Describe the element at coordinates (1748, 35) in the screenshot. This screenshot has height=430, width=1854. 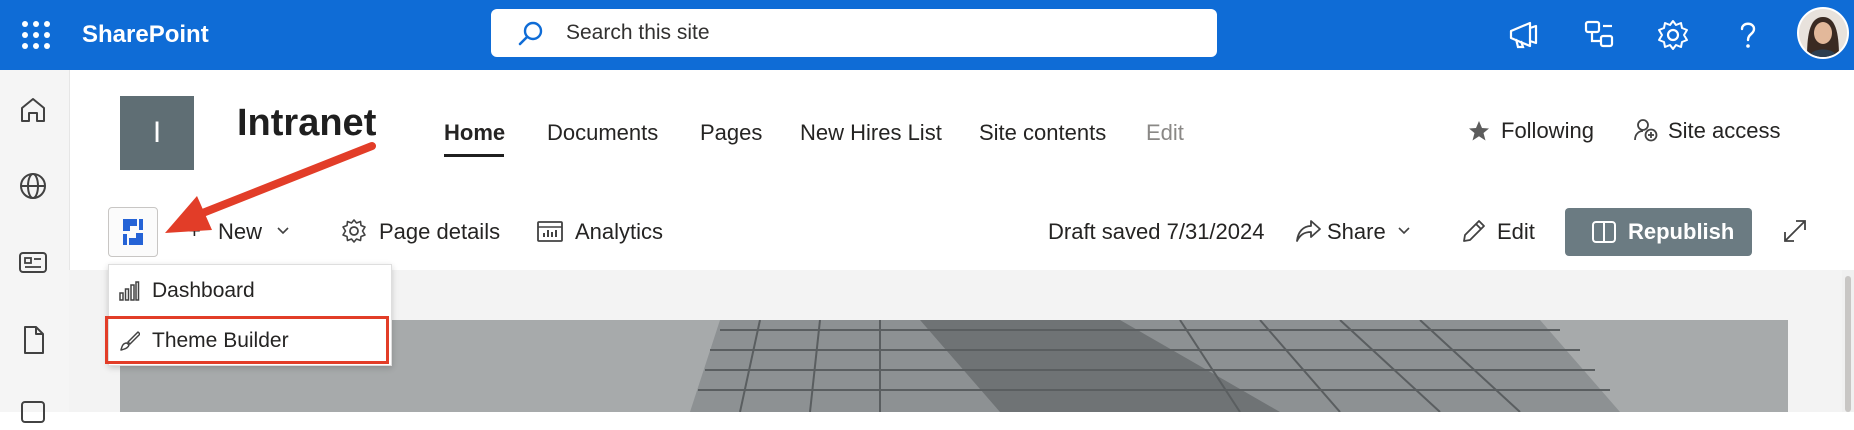
I see `help-icon` at that location.